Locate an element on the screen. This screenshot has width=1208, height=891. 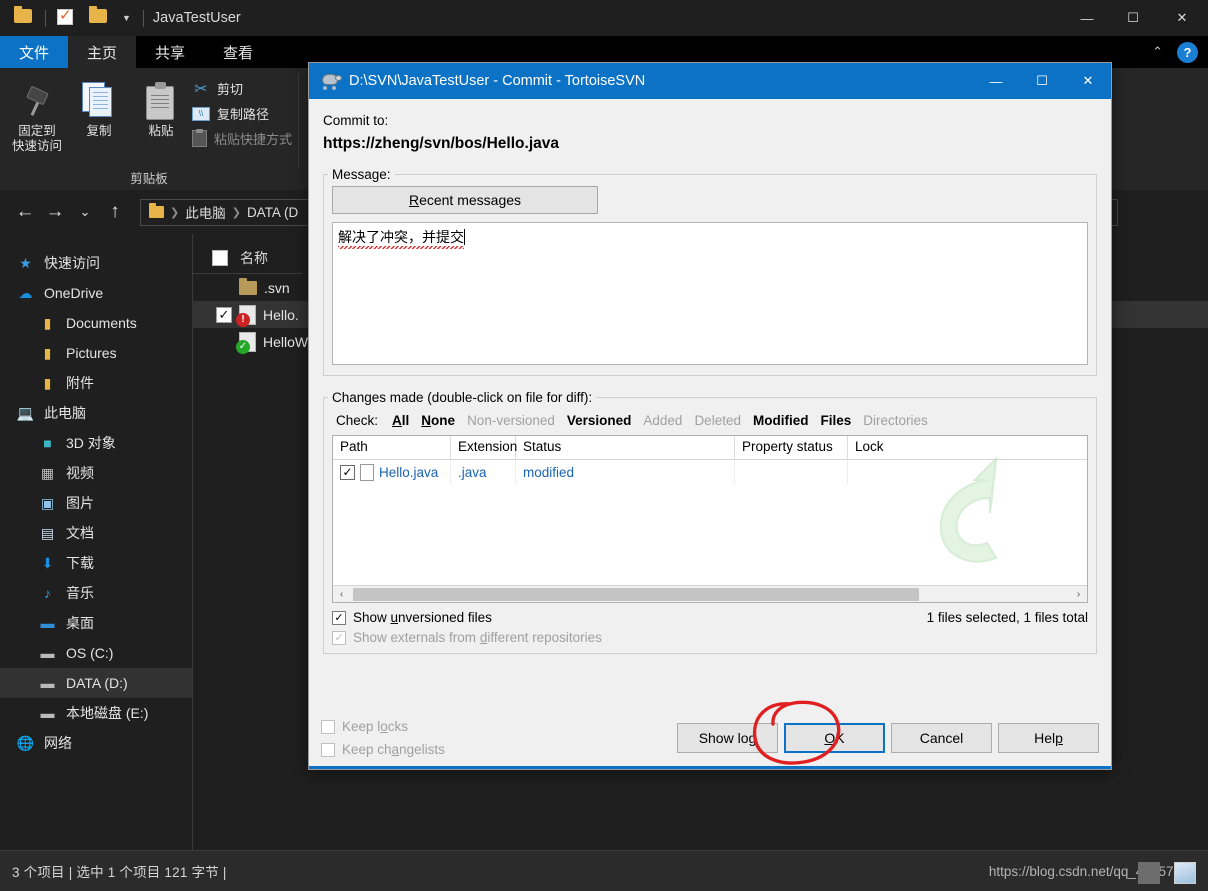
column-header-property-status: Property status is located at coordinates (791, 447).